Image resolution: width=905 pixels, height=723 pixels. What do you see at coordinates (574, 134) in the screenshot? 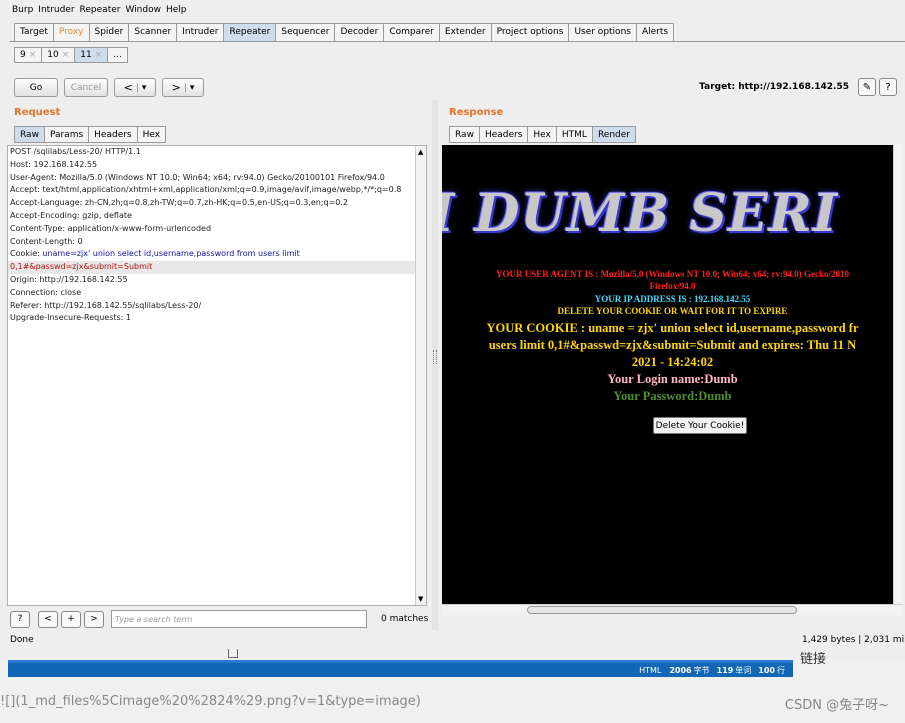
I see `response-tab-html: HTML` at bounding box center [574, 134].